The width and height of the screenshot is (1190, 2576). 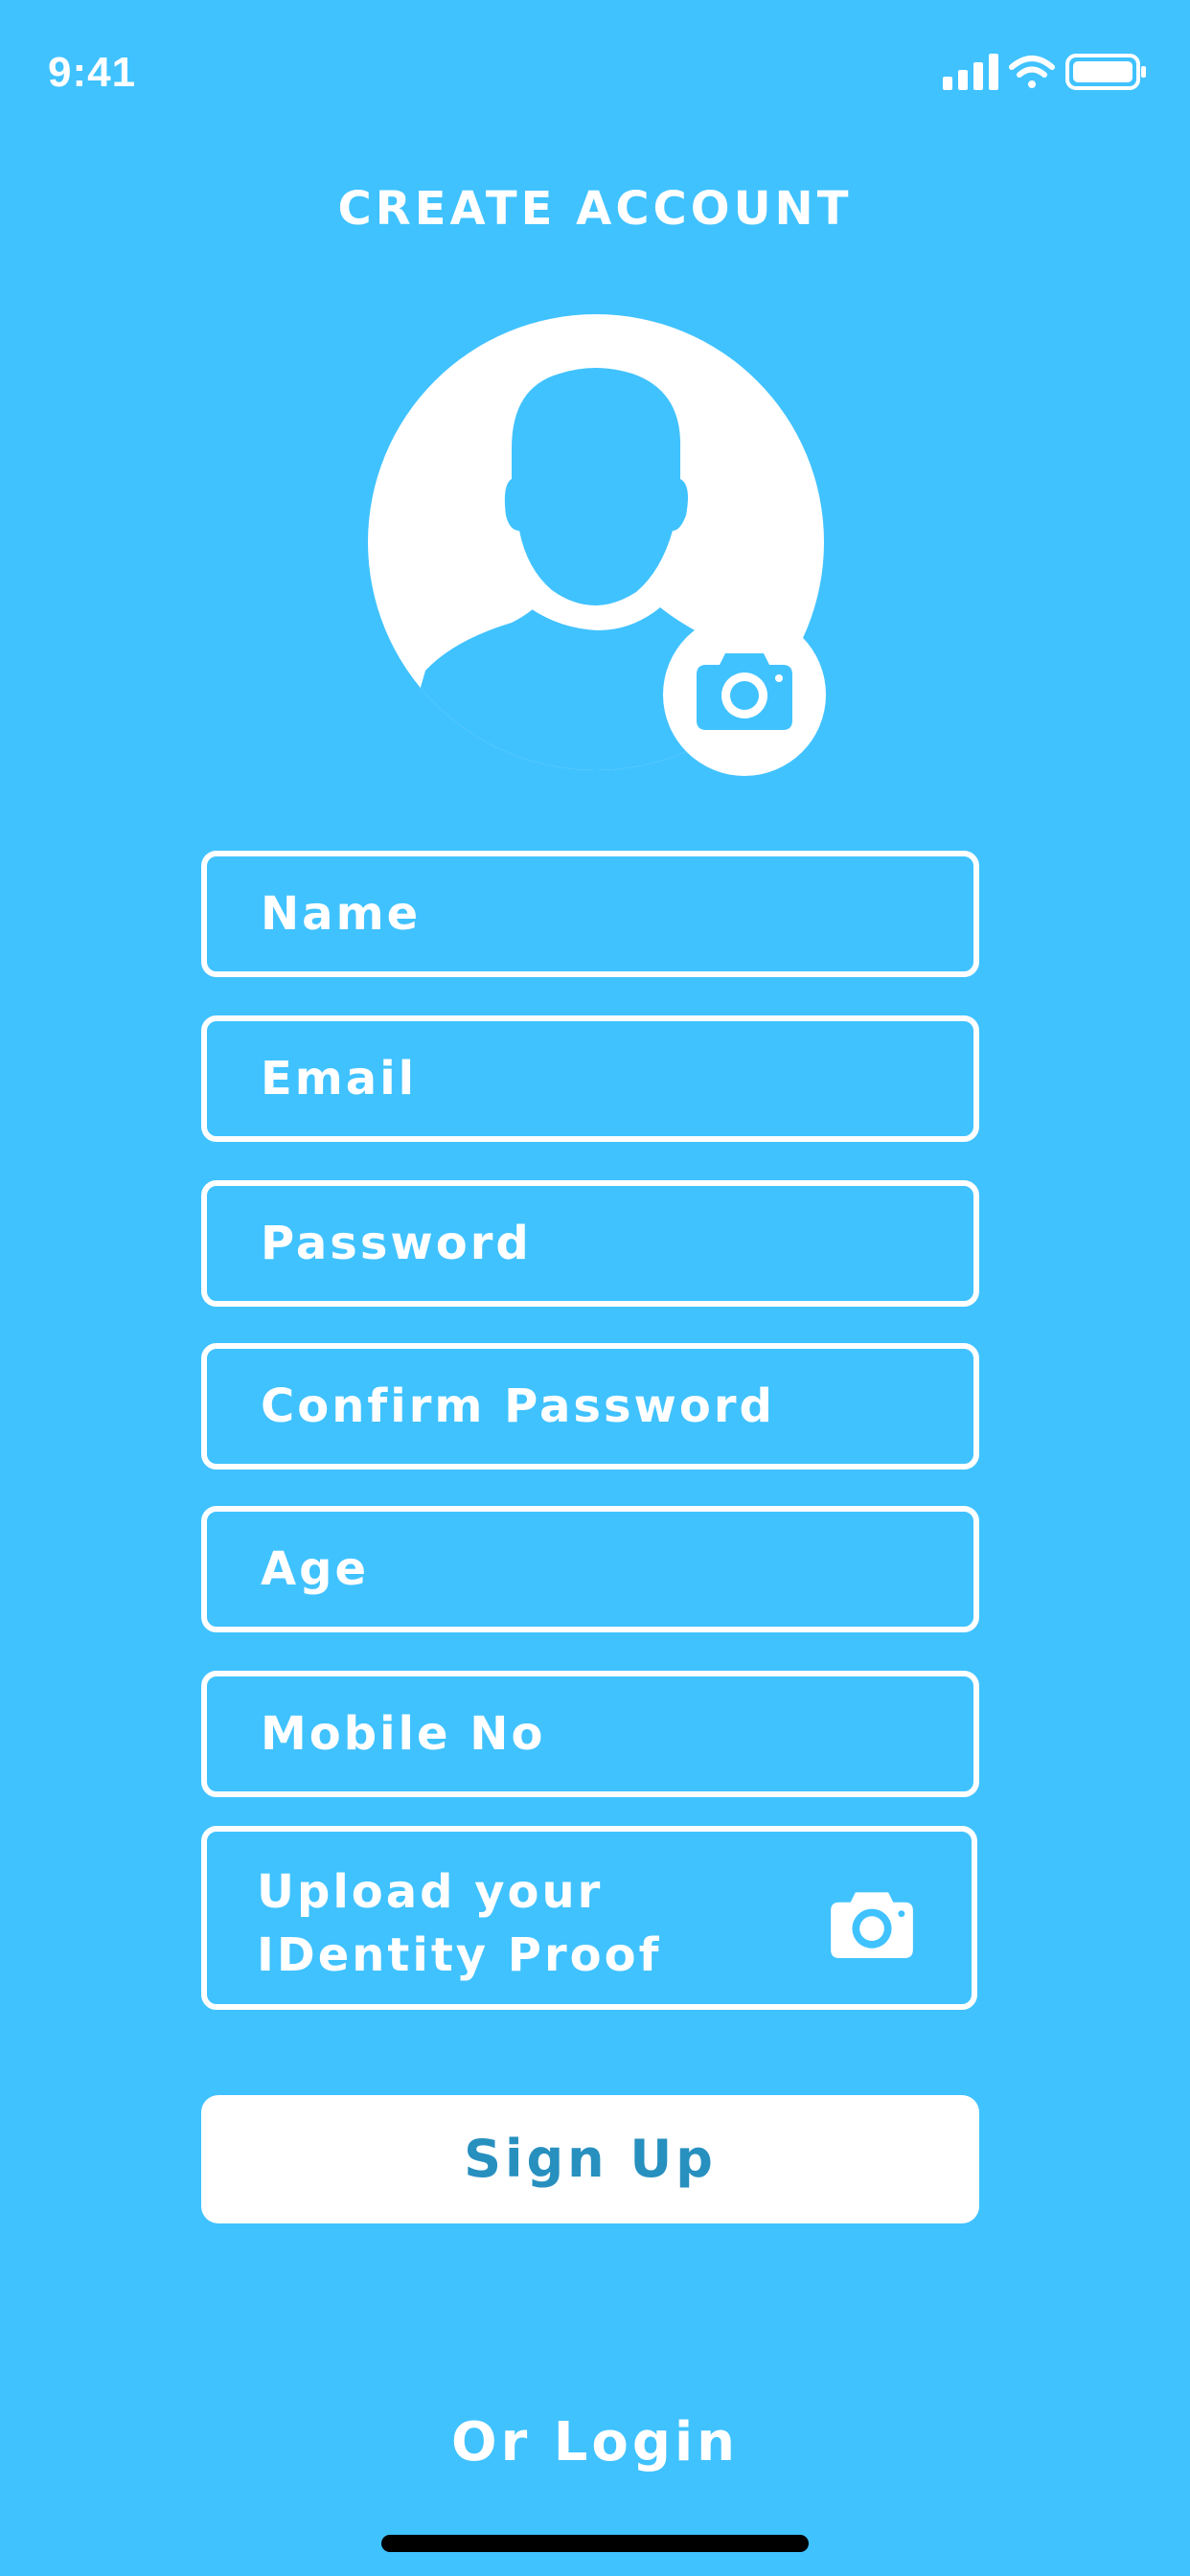 I want to click on confirm-password-field: Confirm Password, so click(x=590, y=1406).